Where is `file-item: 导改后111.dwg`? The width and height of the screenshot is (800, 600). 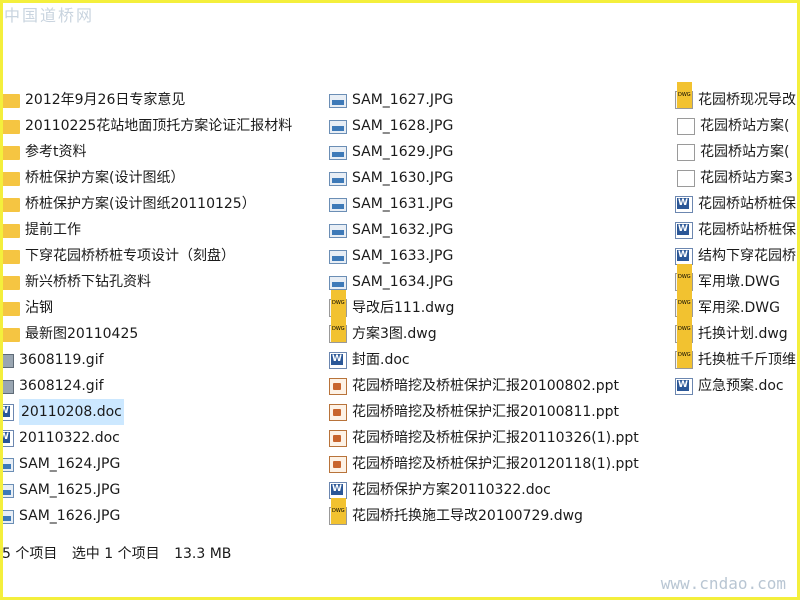 file-item: 导改后111.dwg is located at coordinates (484, 305).